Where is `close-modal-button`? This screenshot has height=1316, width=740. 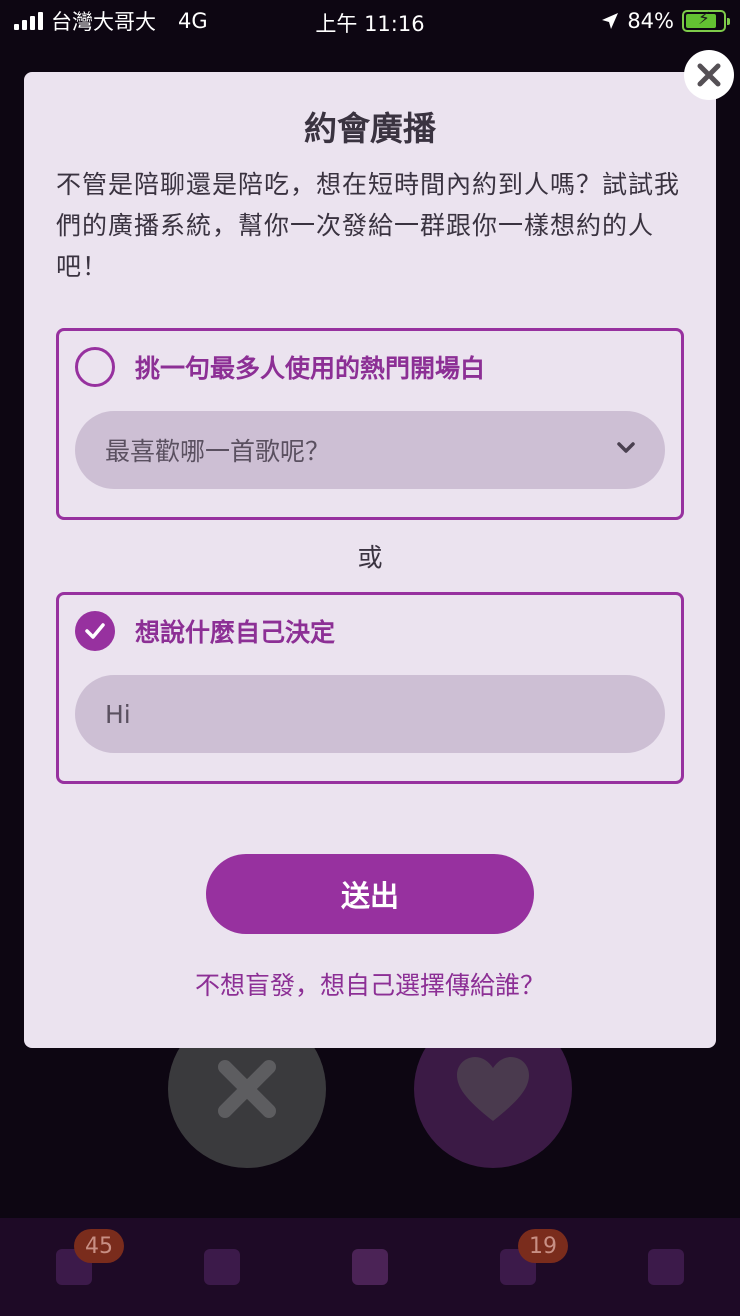 close-modal-button is located at coordinates (709, 75).